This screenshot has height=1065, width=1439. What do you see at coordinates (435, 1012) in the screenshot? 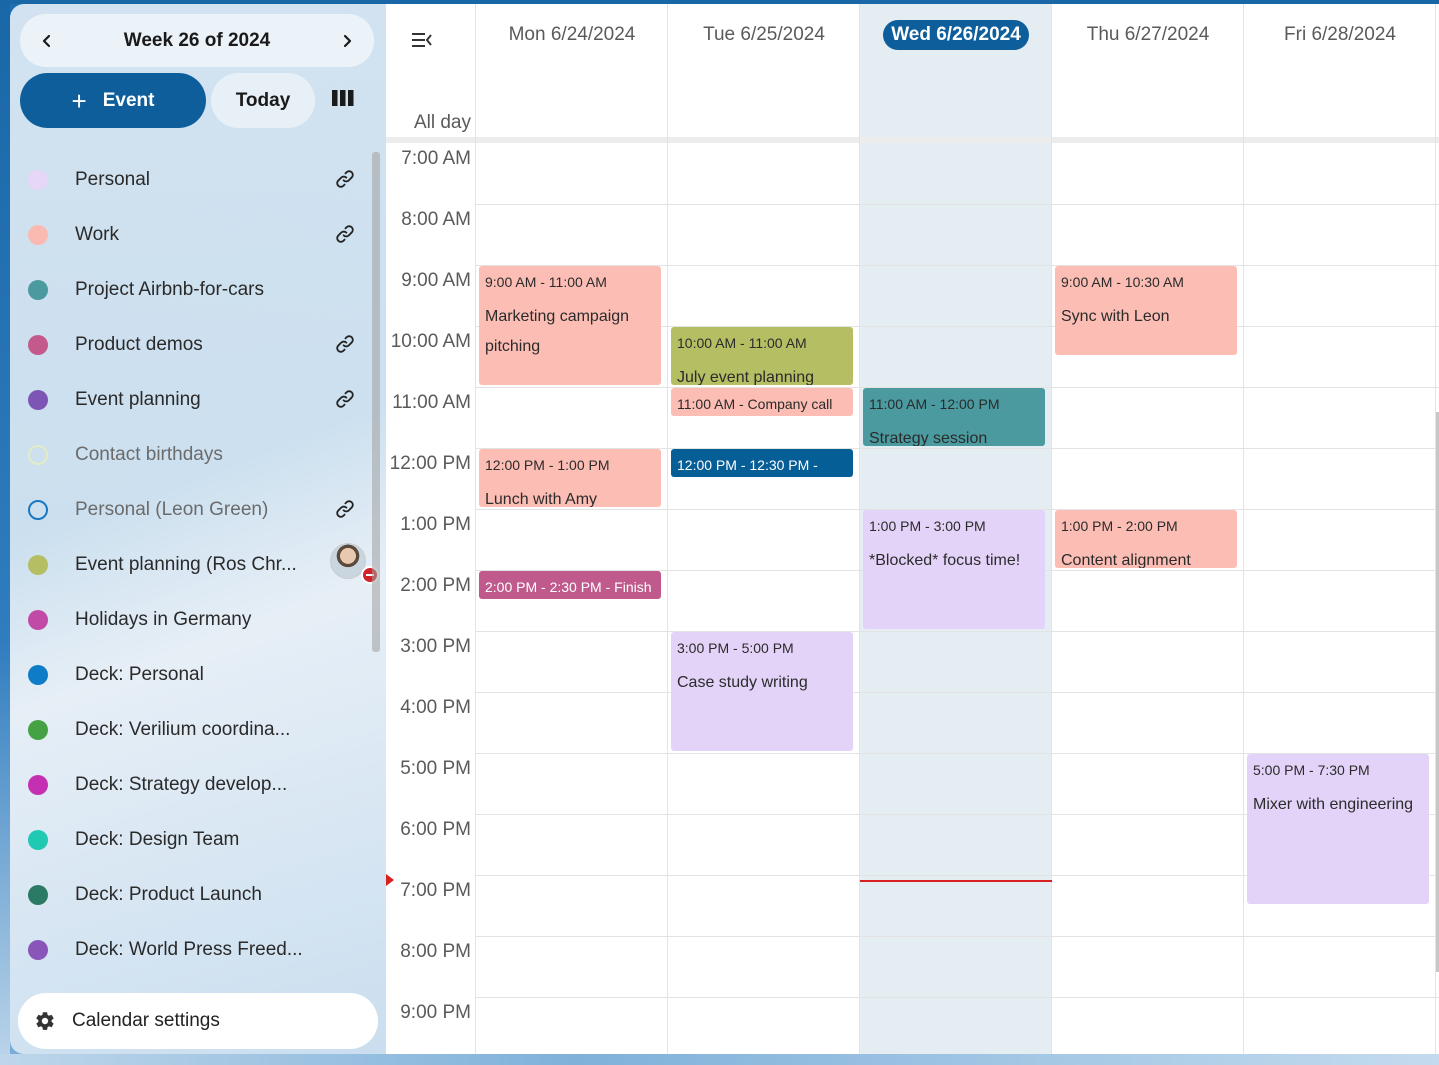
I see `hour-label: 9:00 PM` at bounding box center [435, 1012].